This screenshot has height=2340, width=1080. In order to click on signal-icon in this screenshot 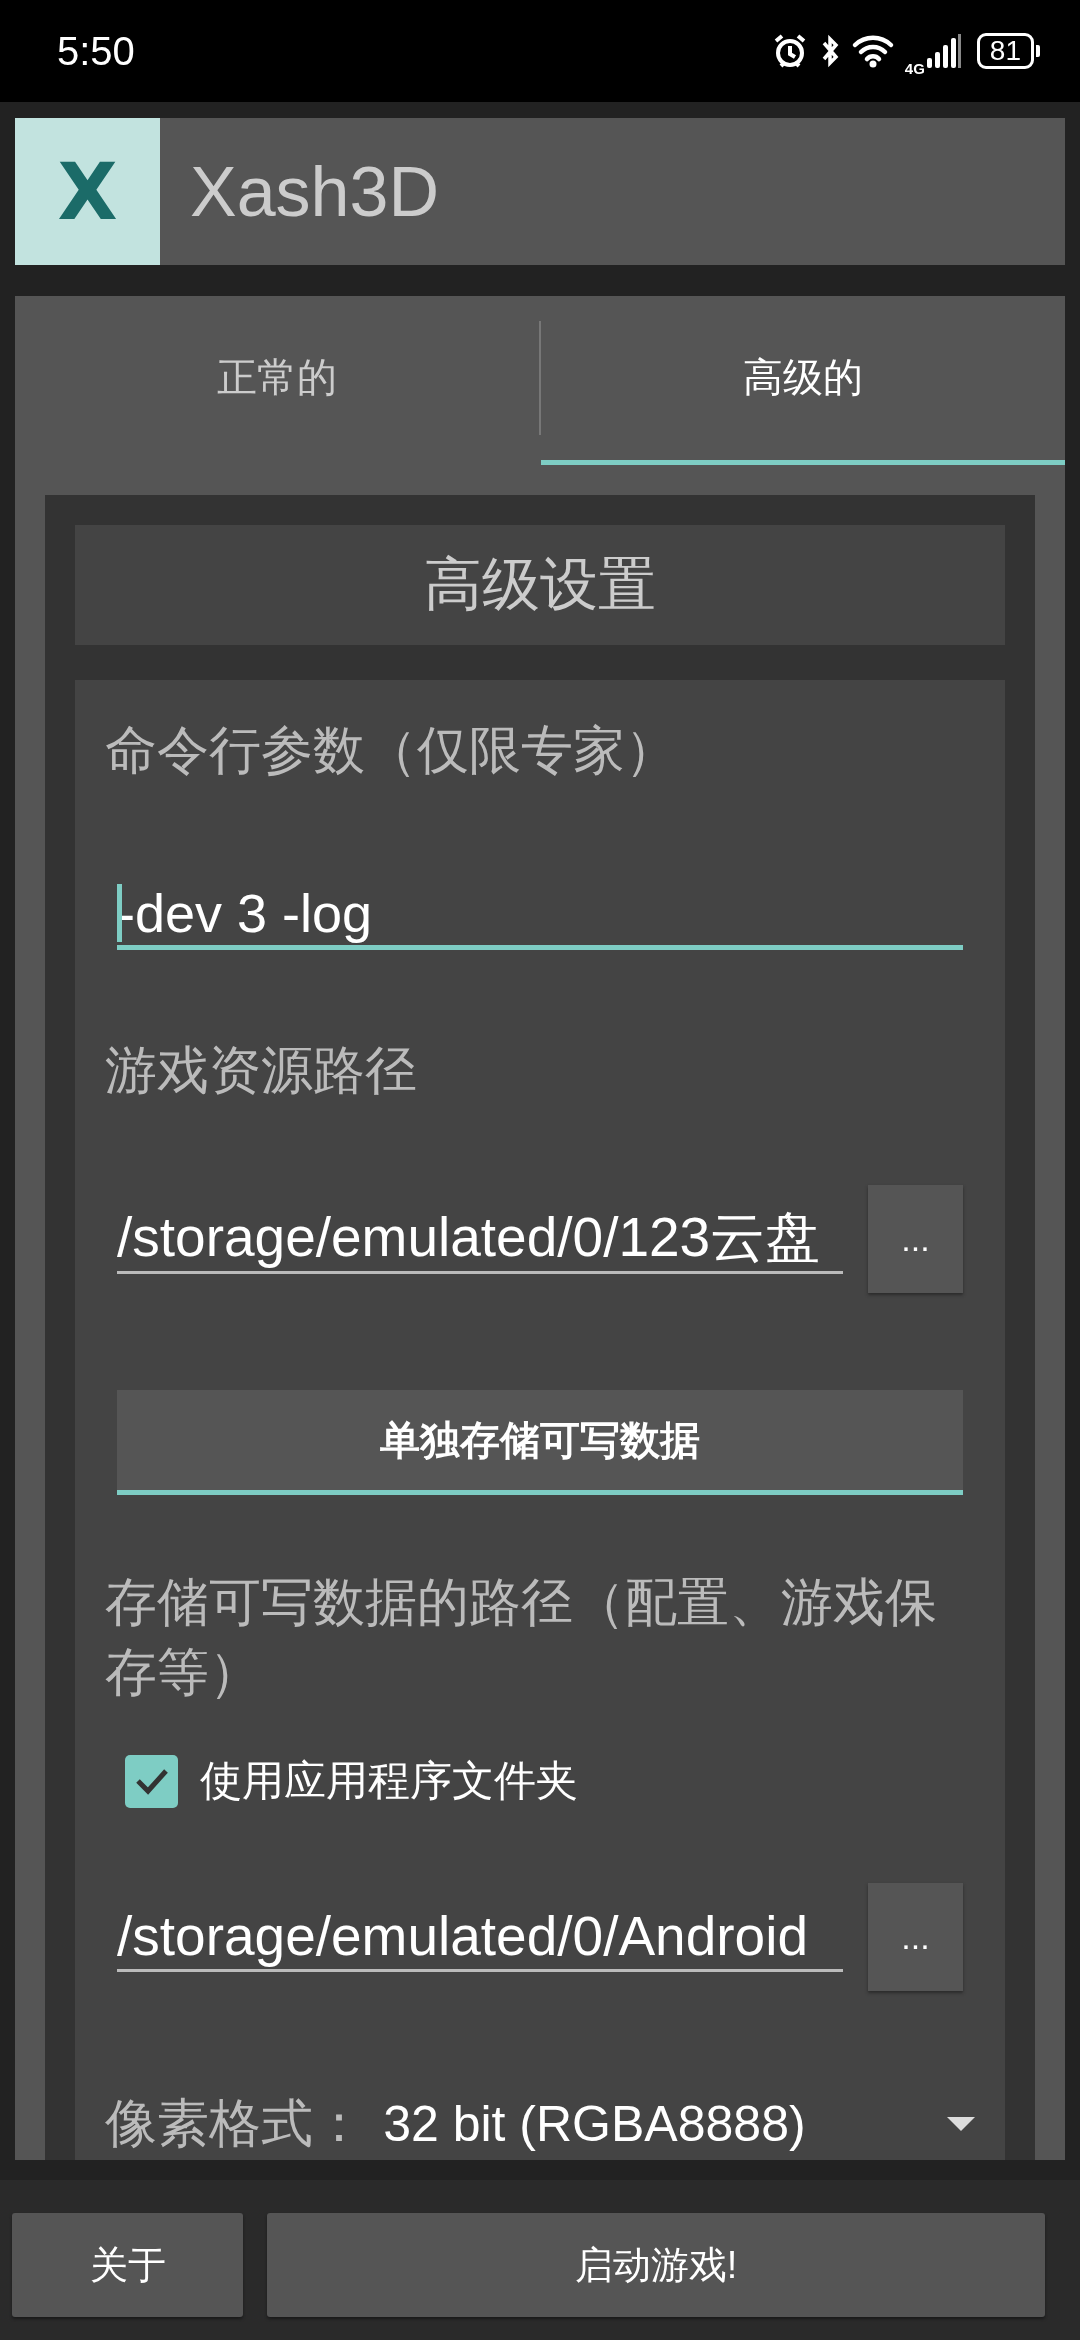, I will do `click(943, 51)`.